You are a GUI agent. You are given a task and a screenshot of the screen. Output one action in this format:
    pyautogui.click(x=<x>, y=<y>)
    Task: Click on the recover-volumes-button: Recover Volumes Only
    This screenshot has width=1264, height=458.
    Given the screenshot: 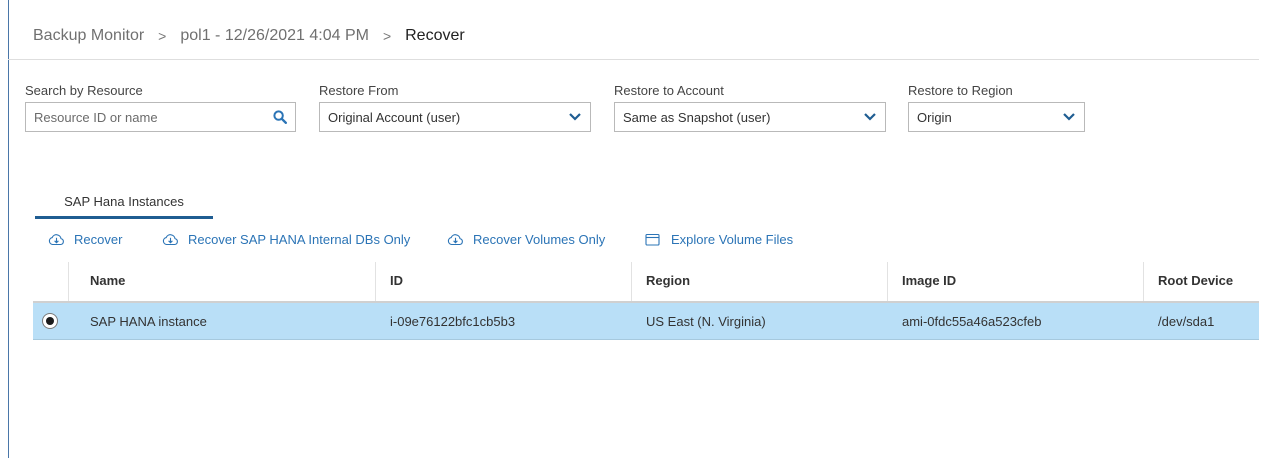 What is the action you would take?
    pyautogui.click(x=526, y=239)
    